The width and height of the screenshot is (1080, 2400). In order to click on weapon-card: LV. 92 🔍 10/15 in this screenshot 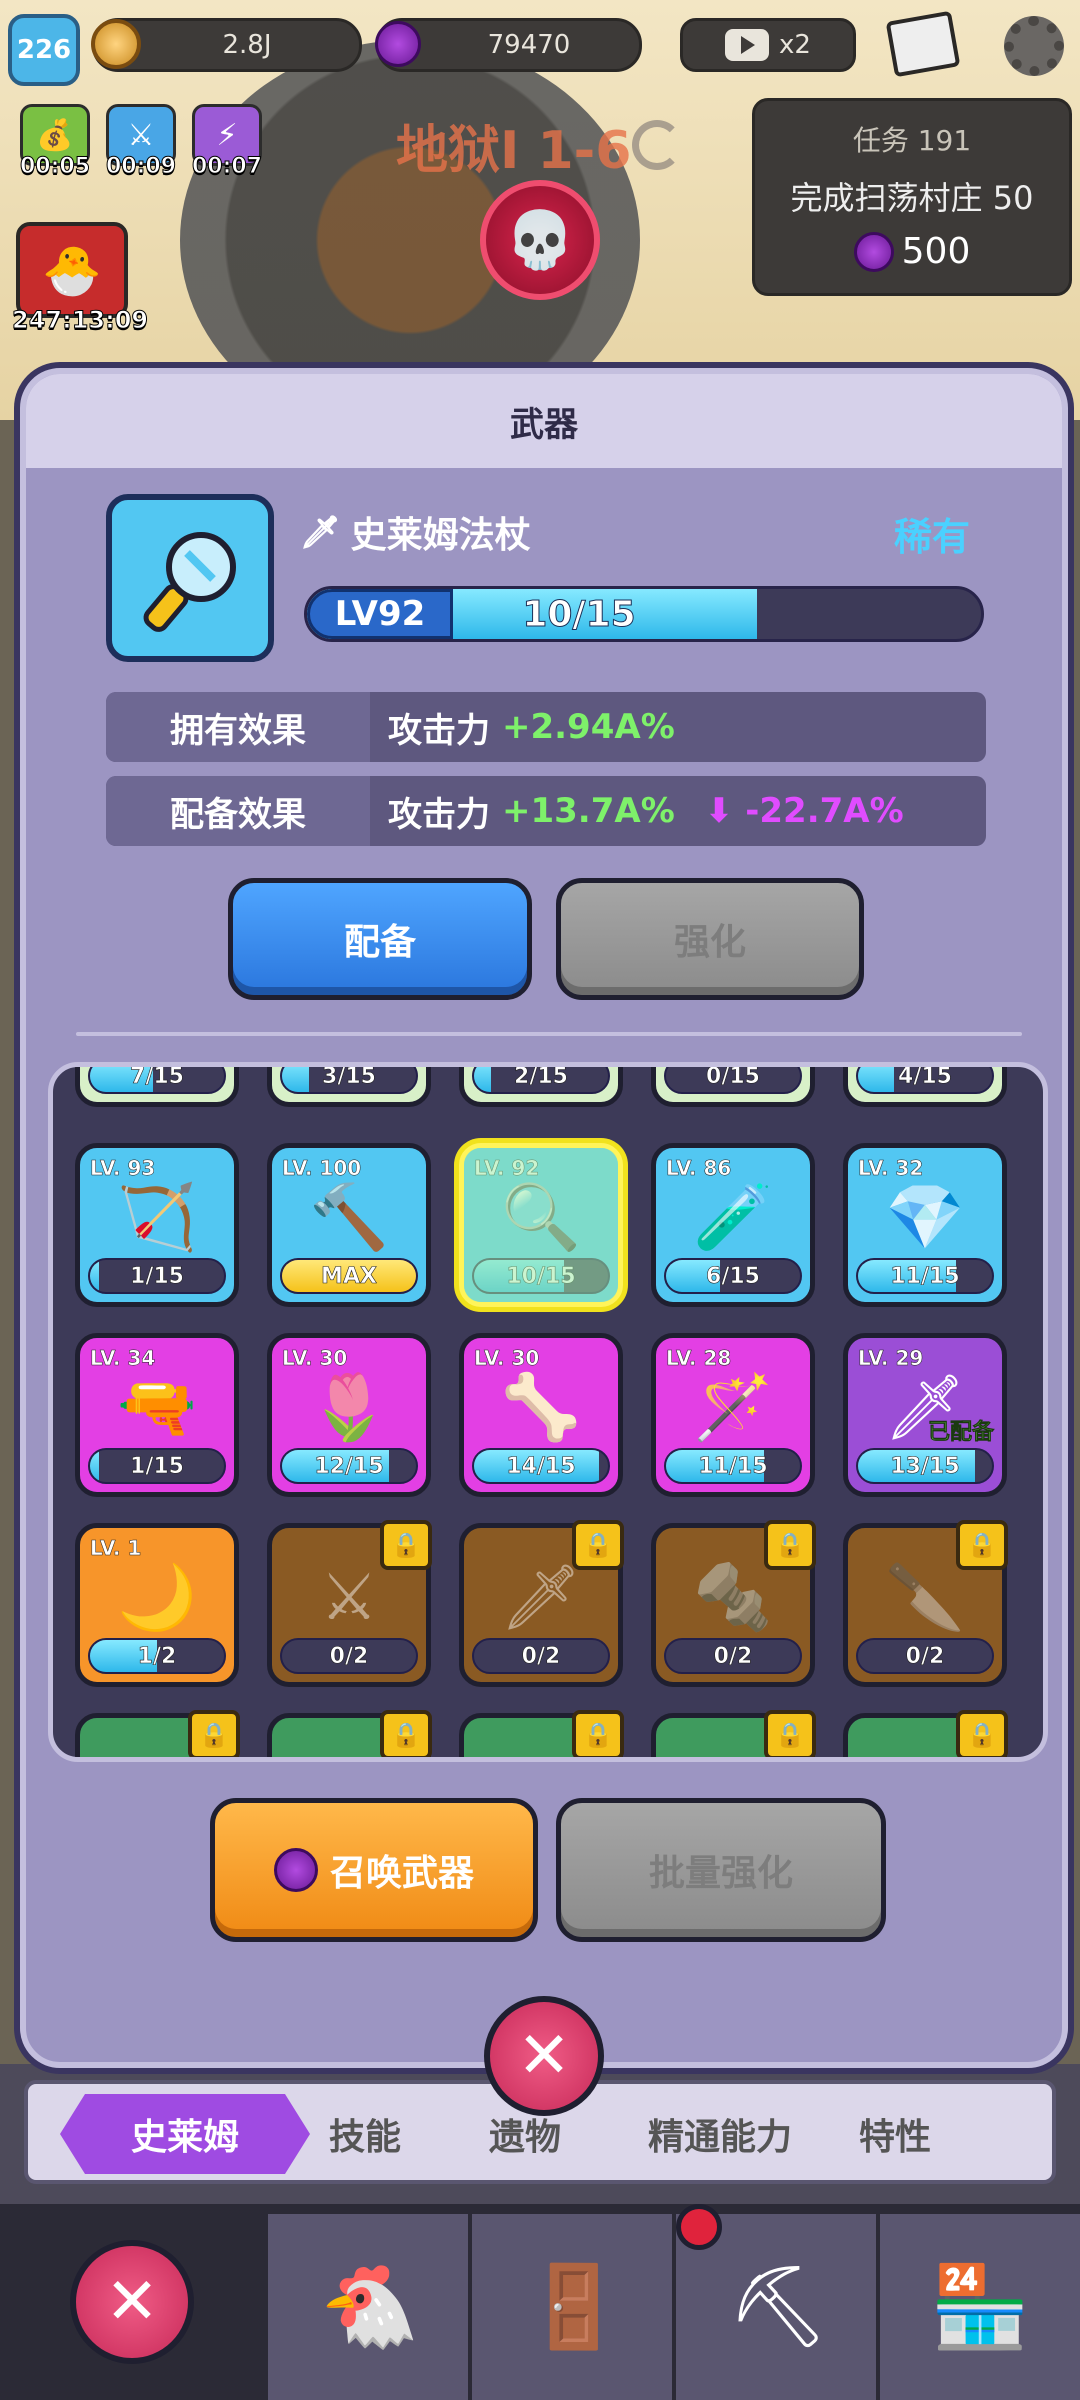, I will do `click(541, 1225)`.